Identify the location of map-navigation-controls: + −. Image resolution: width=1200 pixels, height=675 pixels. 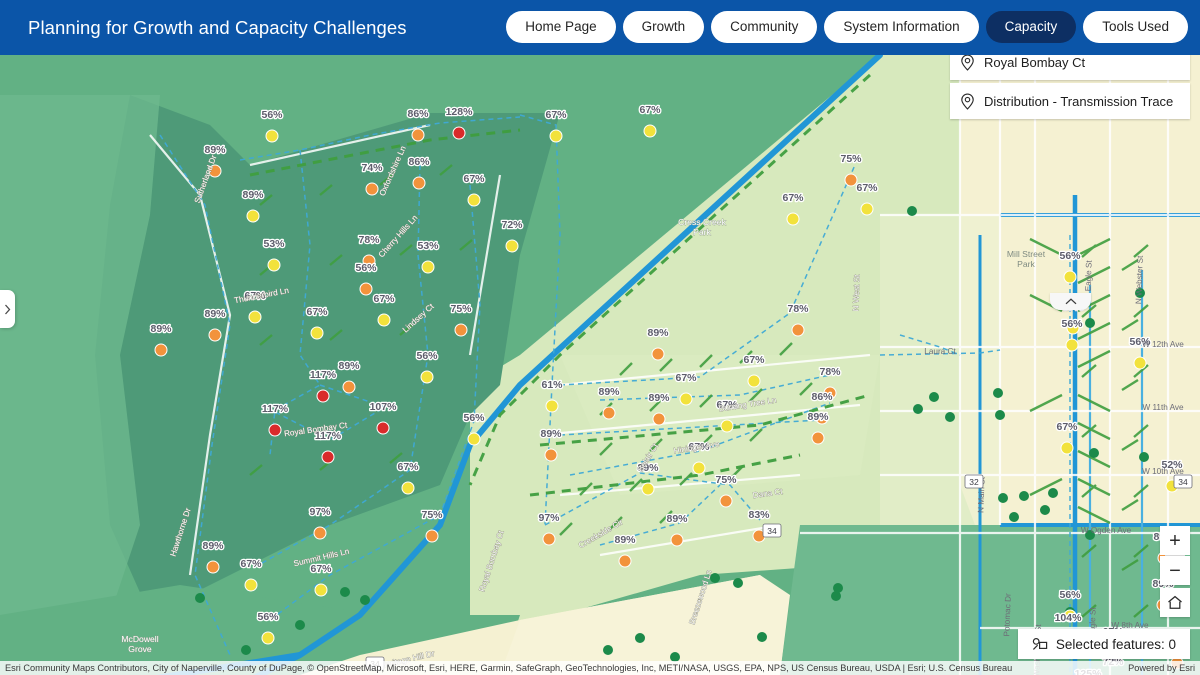
(1175, 571).